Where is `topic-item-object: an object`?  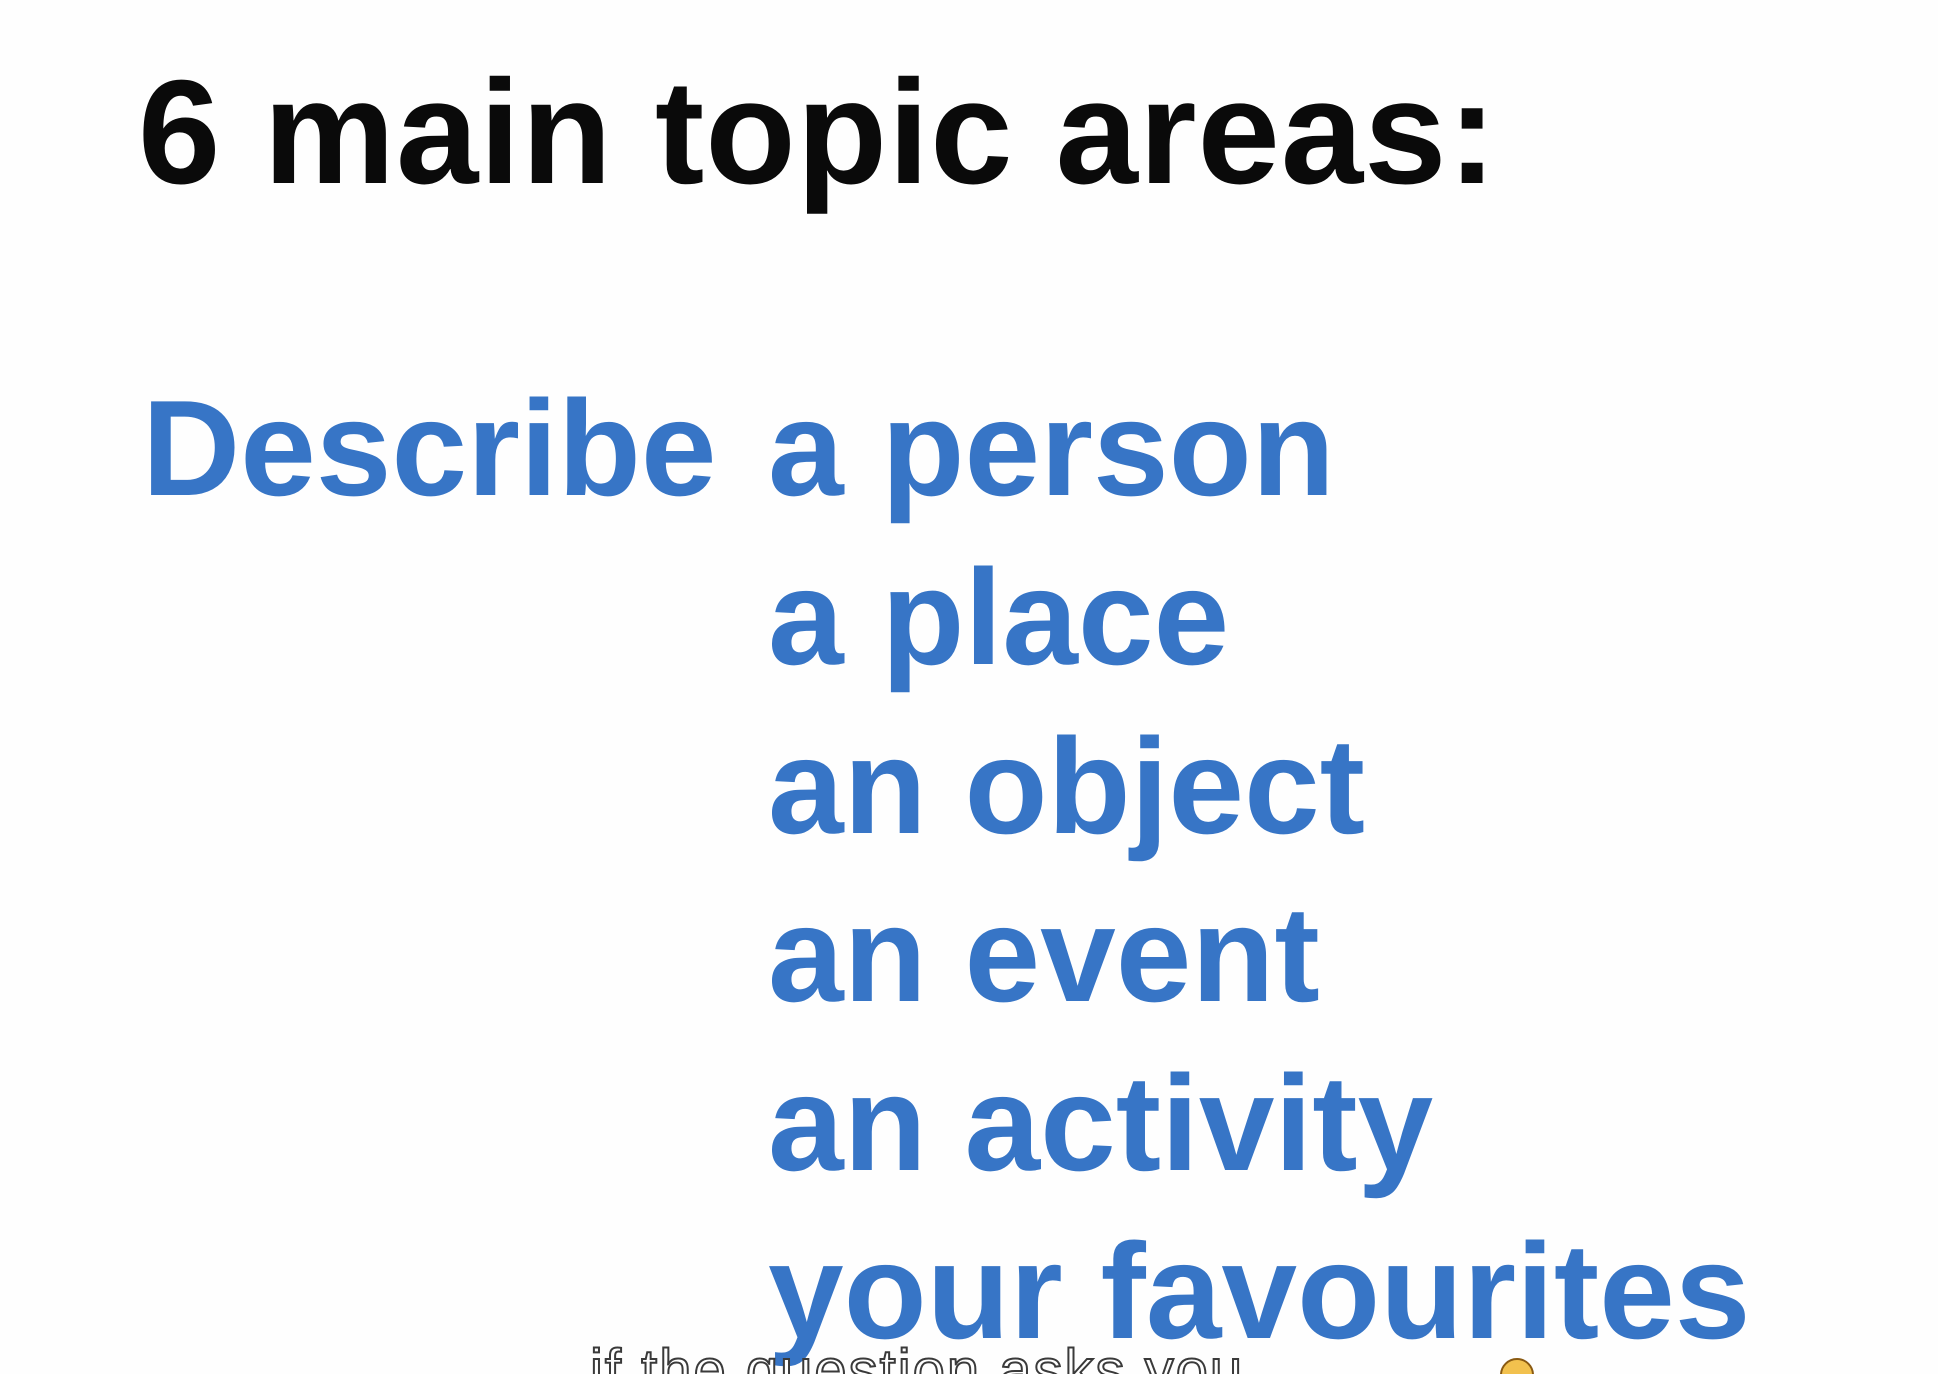 topic-item-object: an object is located at coordinates (1066, 786).